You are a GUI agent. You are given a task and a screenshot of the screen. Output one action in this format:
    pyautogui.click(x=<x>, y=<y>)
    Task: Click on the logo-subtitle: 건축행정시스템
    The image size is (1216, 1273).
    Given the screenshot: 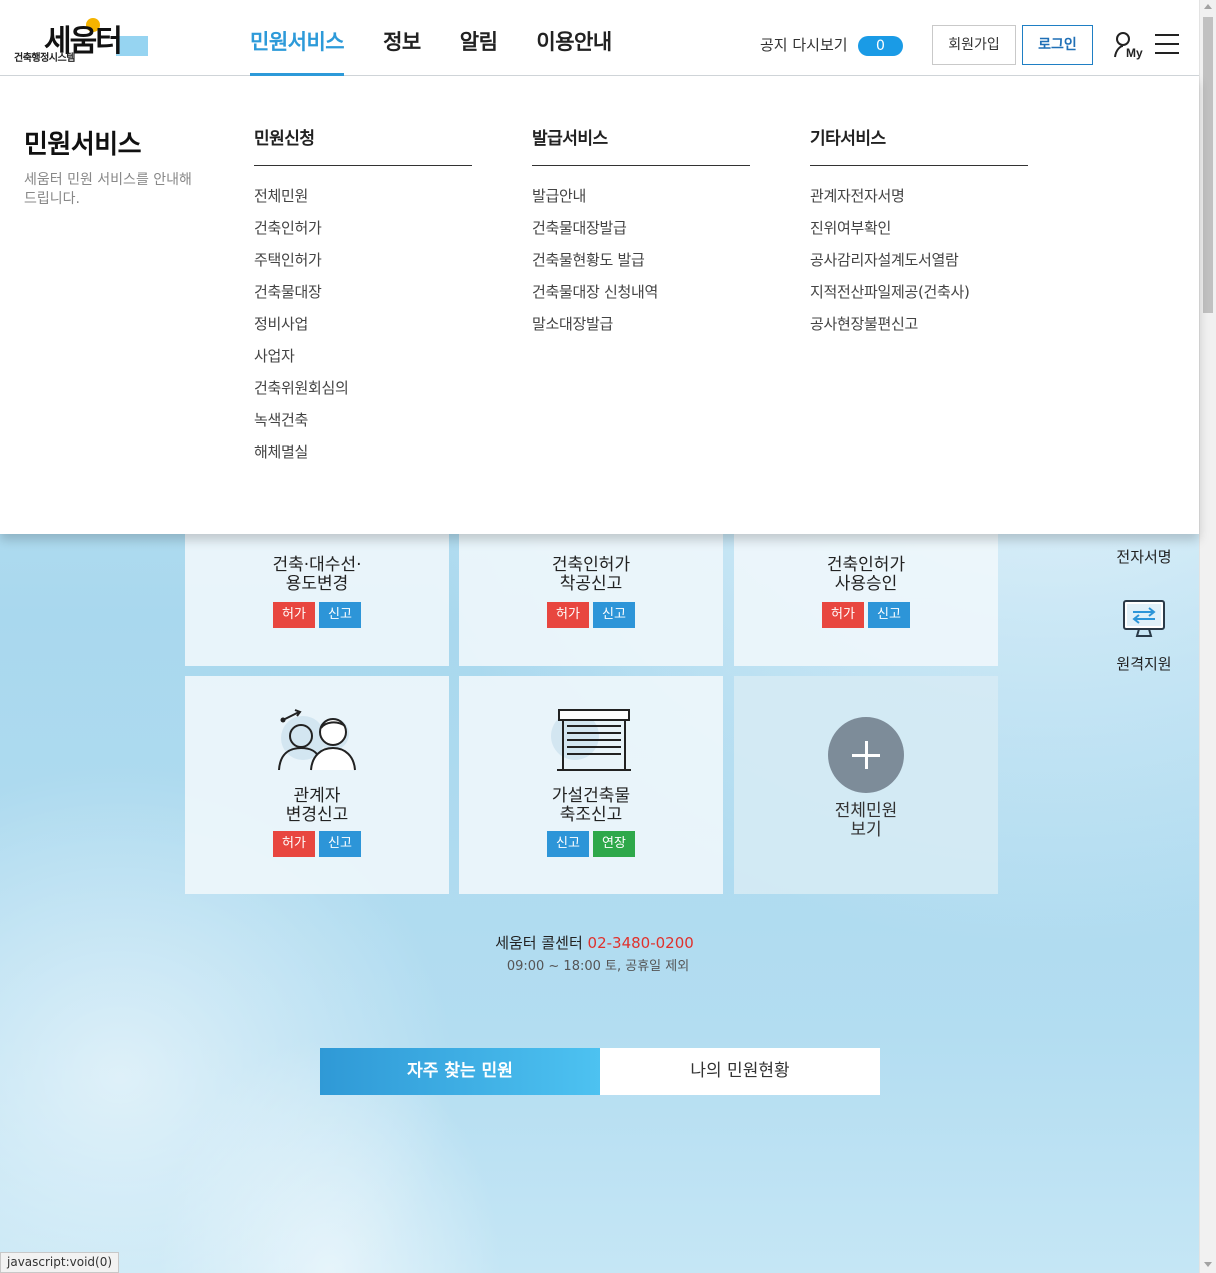 What is the action you would take?
    pyautogui.click(x=44, y=58)
    